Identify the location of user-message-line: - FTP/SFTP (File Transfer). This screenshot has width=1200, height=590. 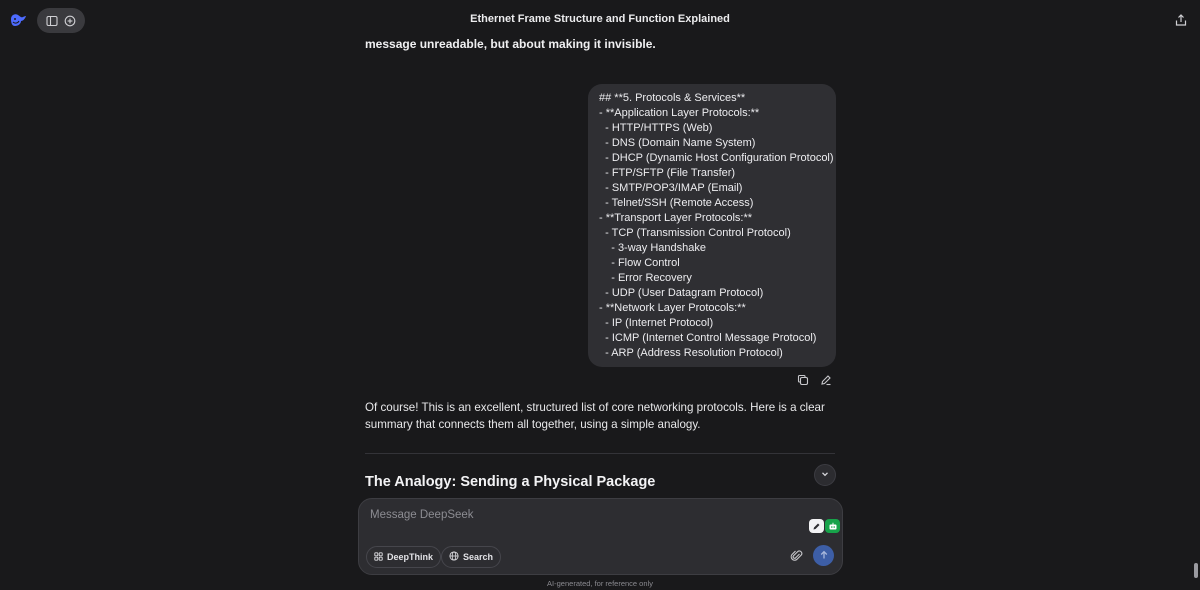
(667, 173).